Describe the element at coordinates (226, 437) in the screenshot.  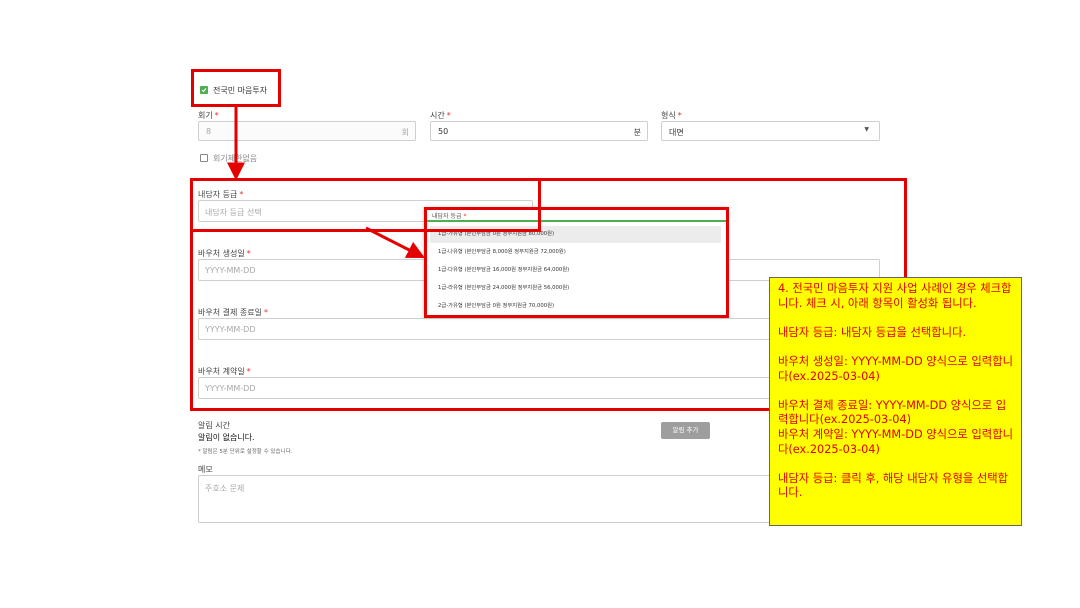
I see `alarm-empty-text: 알림이 없습니다.` at that location.